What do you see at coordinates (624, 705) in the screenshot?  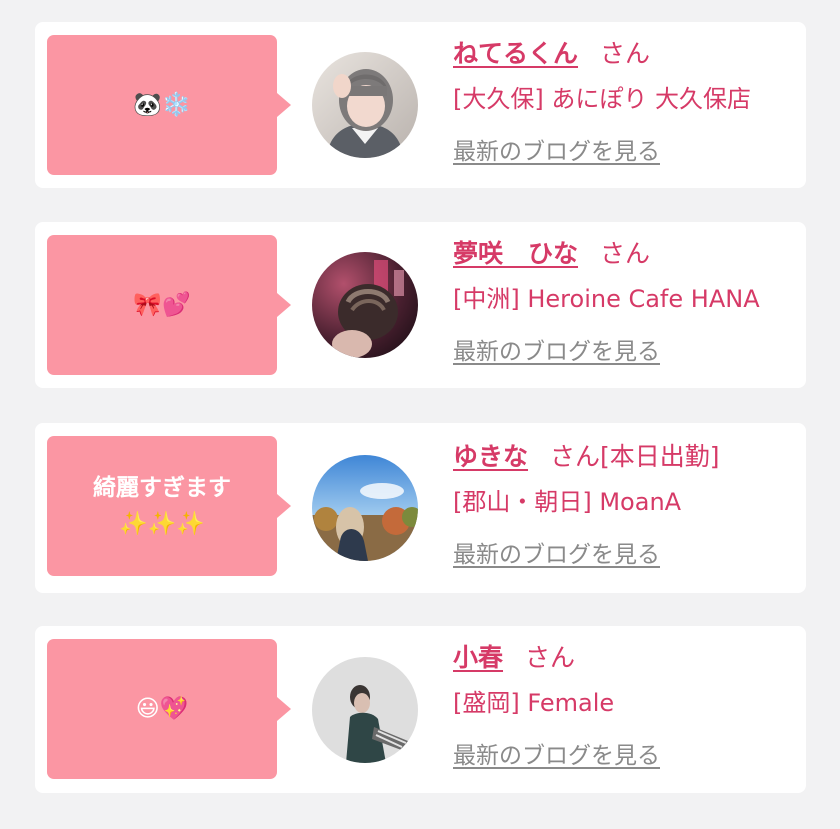 I see `info-column: 小春 さん [盛岡] Female 最新のブログを見る` at bounding box center [624, 705].